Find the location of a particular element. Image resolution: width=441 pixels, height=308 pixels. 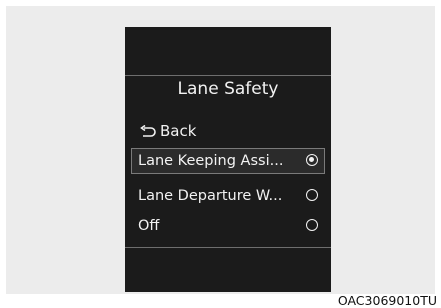

option-off: Off is located at coordinates (228, 226).